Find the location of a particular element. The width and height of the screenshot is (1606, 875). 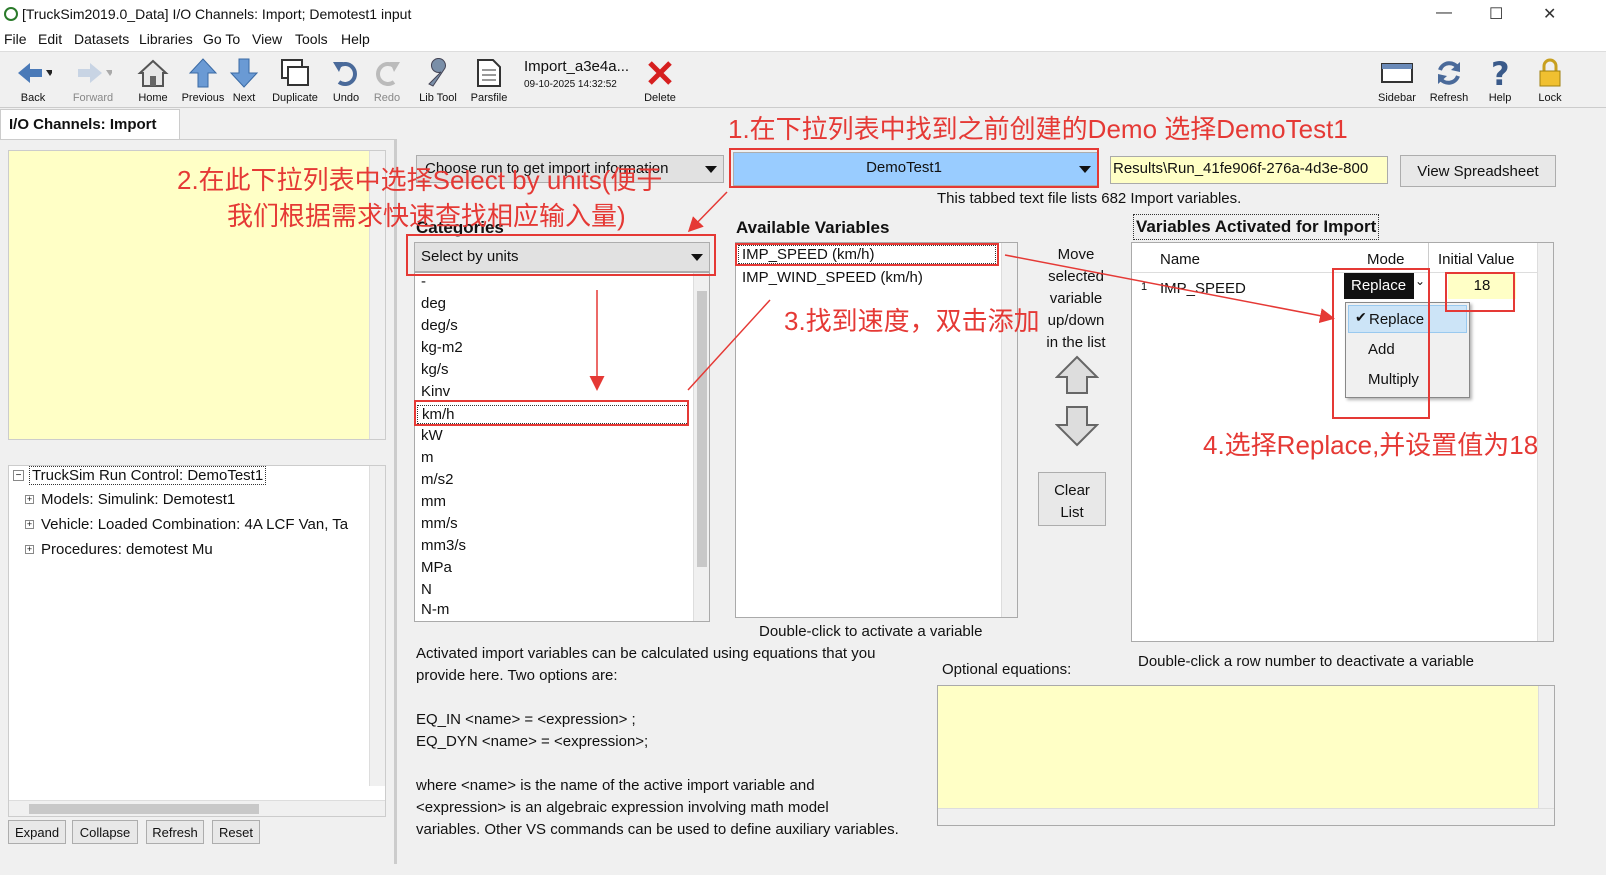

annotation-step4: 4.选择Replace,并设置值为18 is located at coordinates (1371, 445).